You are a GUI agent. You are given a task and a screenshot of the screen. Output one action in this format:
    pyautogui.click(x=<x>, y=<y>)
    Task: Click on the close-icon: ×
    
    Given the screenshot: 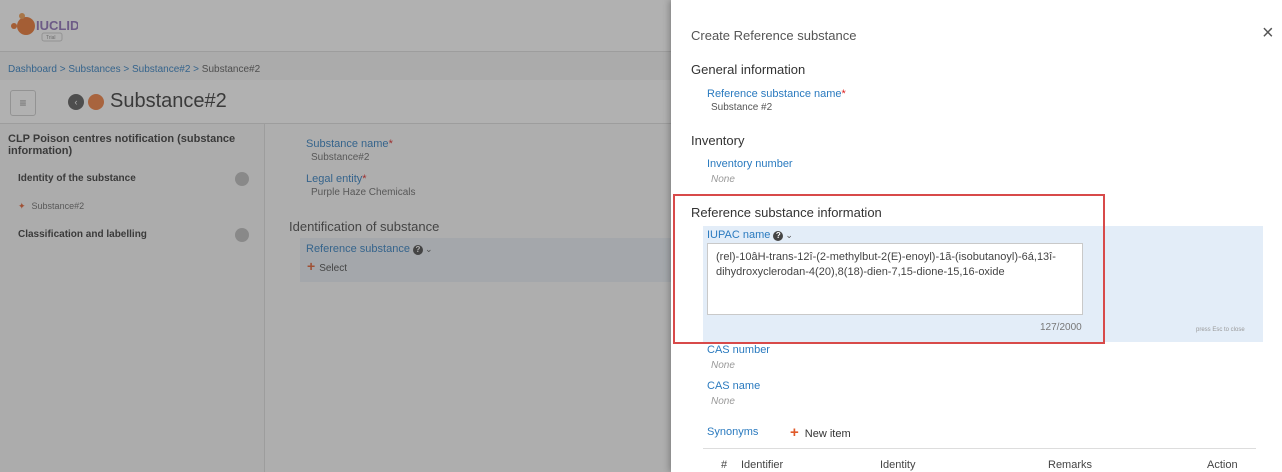 What is the action you would take?
    pyautogui.click(x=1268, y=33)
    